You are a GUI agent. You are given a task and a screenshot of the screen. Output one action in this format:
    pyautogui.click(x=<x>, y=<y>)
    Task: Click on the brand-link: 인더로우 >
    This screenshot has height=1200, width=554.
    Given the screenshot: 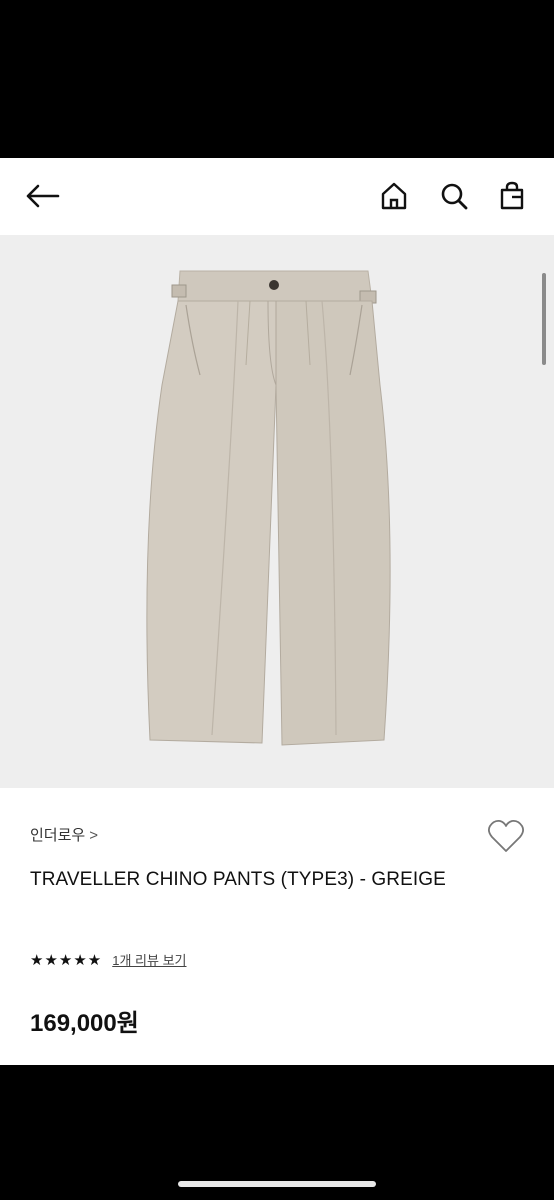 What is the action you would take?
    pyautogui.click(x=64, y=834)
    